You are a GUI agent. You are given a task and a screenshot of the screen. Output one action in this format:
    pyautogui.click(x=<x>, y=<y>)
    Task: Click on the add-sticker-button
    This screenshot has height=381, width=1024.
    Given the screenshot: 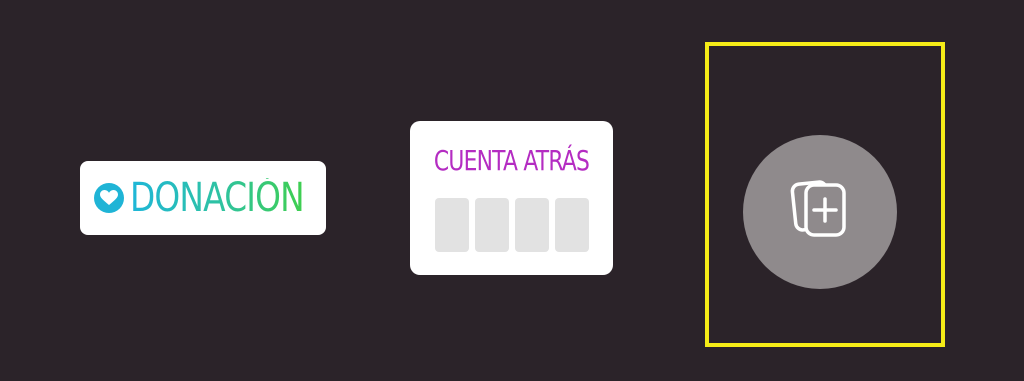 What is the action you would take?
    pyautogui.click(x=820, y=212)
    